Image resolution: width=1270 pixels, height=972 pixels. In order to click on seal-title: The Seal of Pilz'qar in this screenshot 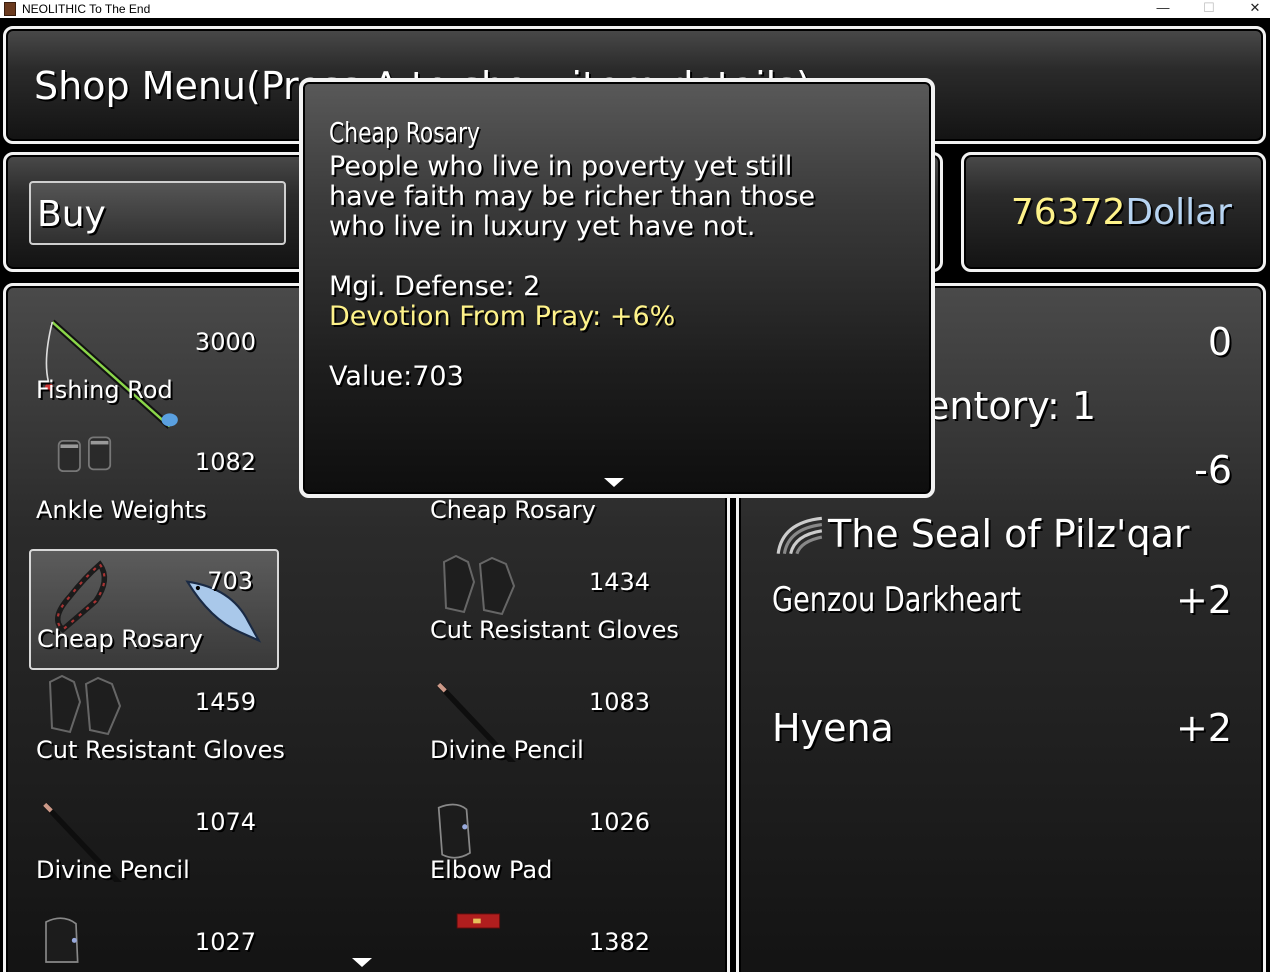, I will do `click(1009, 534)`.